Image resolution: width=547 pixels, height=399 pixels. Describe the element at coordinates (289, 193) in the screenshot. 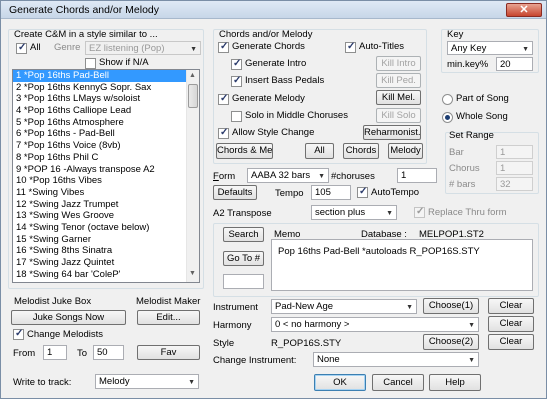

I see `tempo-label: Tempo` at that location.